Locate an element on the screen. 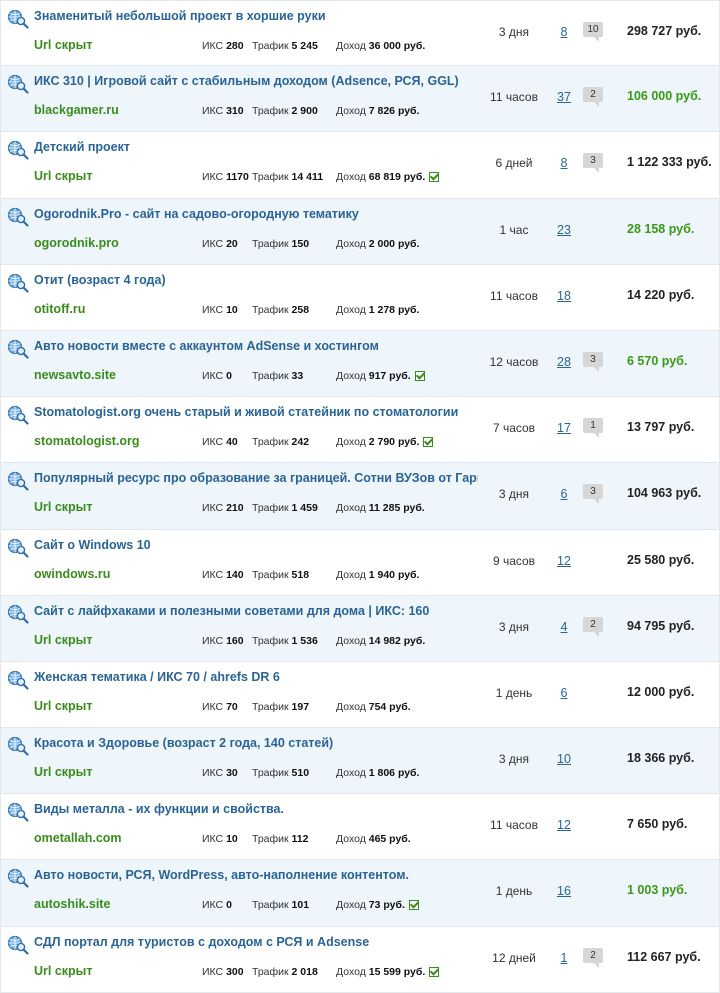  iks-value: 10 is located at coordinates (232, 839).